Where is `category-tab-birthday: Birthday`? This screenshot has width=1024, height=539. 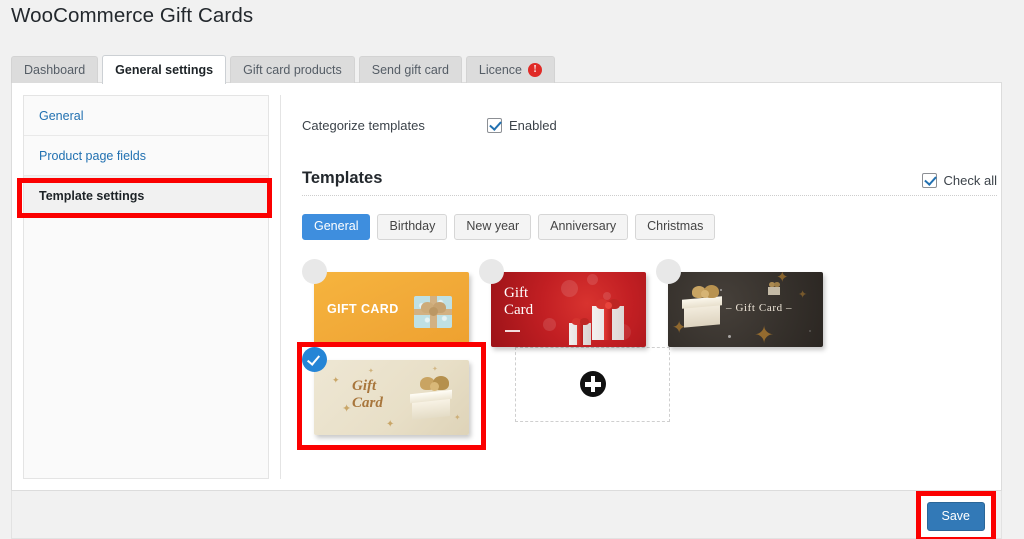 category-tab-birthday: Birthday is located at coordinates (412, 227).